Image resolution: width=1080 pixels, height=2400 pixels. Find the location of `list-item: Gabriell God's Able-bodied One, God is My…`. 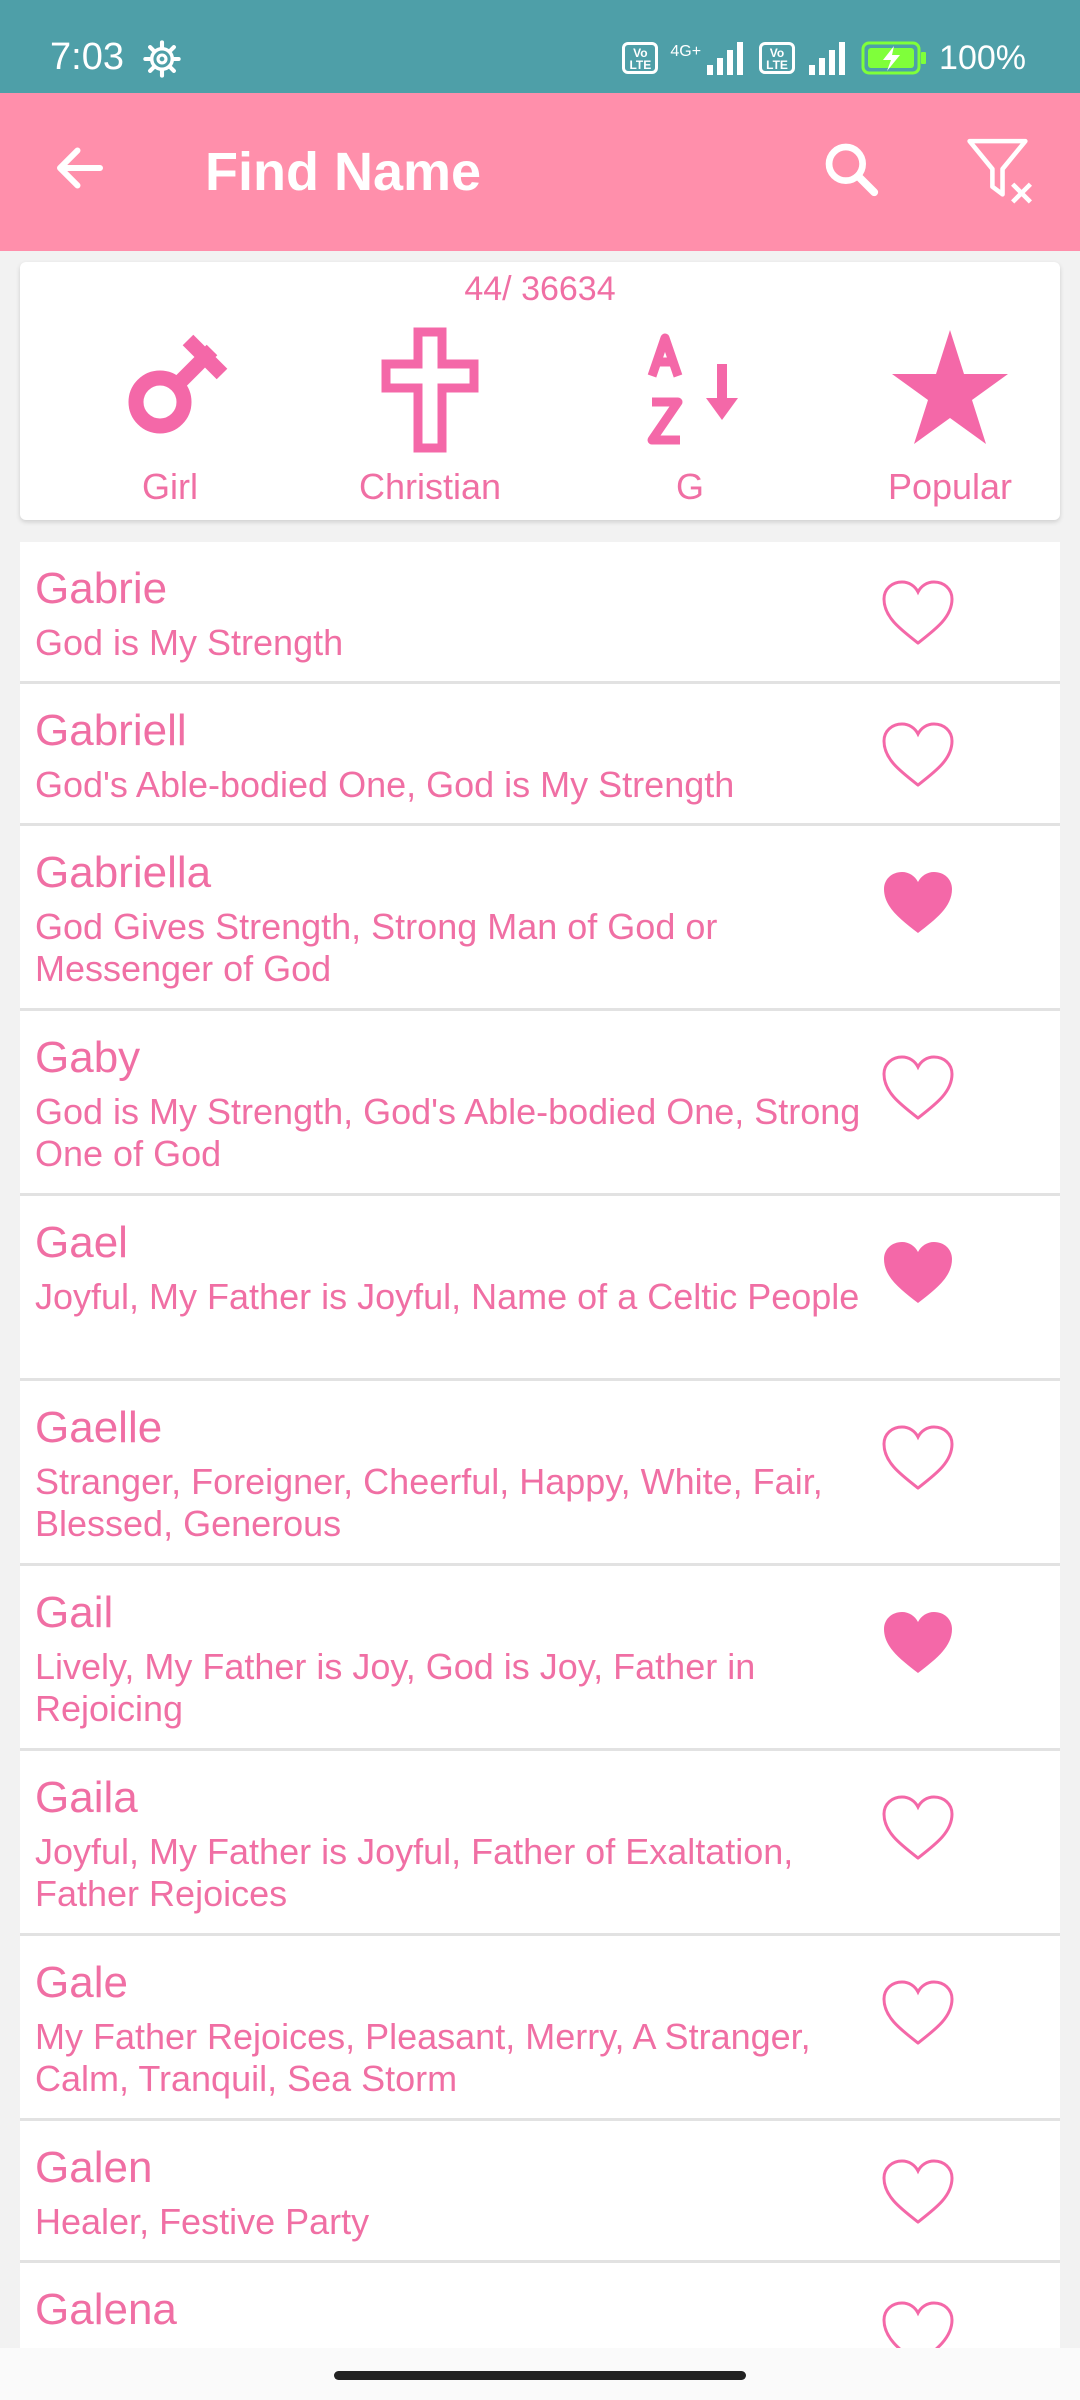

list-item: Gabriell God's Able-bodied One, God is My… is located at coordinates (540, 755).